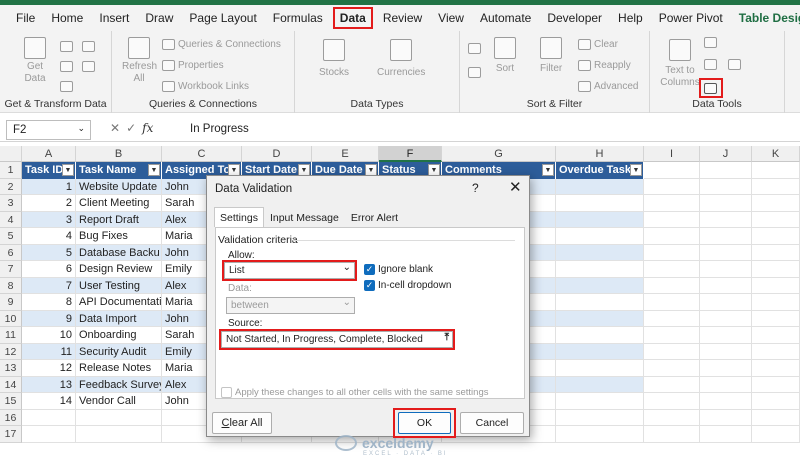 The image size is (800, 471). What do you see at coordinates (35, 61) in the screenshot?
I see `get-data-button: Get Data` at bounding box center [35, 61].